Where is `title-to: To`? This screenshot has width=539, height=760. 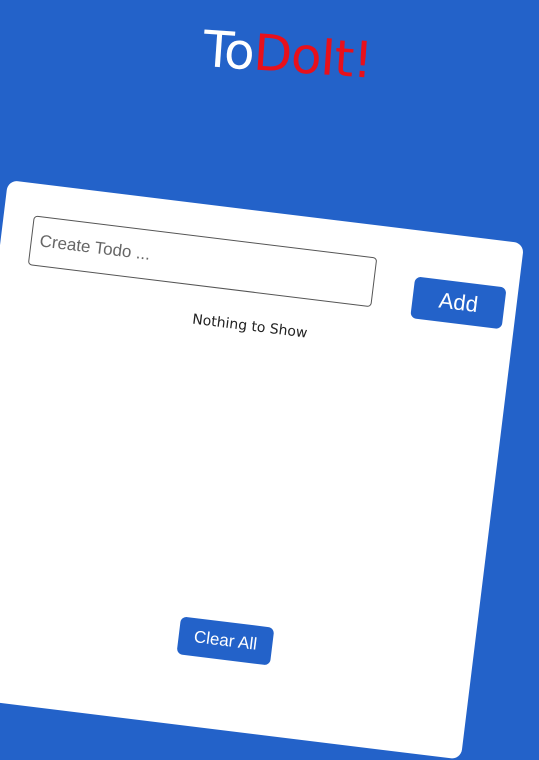 title-to: To is located at coordinates (228, 51).